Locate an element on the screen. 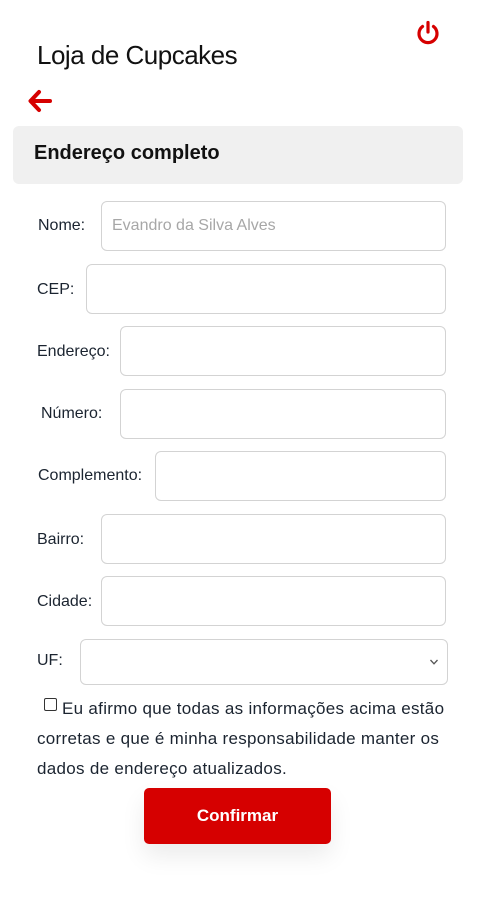 The image size is (486, 901). cep-label: CEP: is located at coordinates (56, 289).